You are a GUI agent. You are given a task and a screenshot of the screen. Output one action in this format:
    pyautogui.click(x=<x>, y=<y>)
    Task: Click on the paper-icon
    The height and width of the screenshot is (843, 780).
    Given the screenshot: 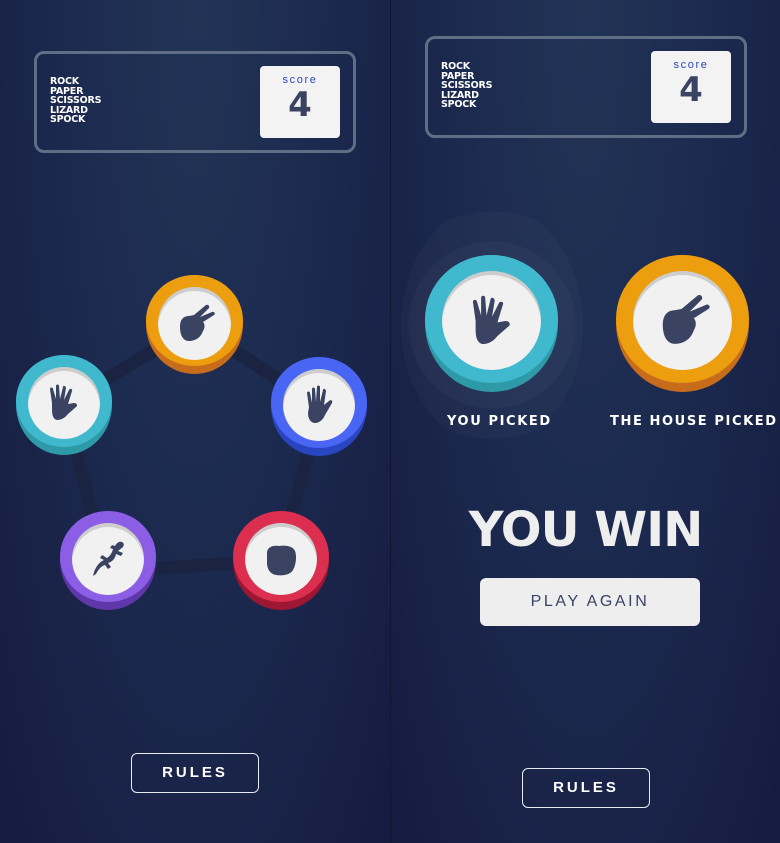 What is the action you would take?
    pyautogui.click(x=320, y=404)
    